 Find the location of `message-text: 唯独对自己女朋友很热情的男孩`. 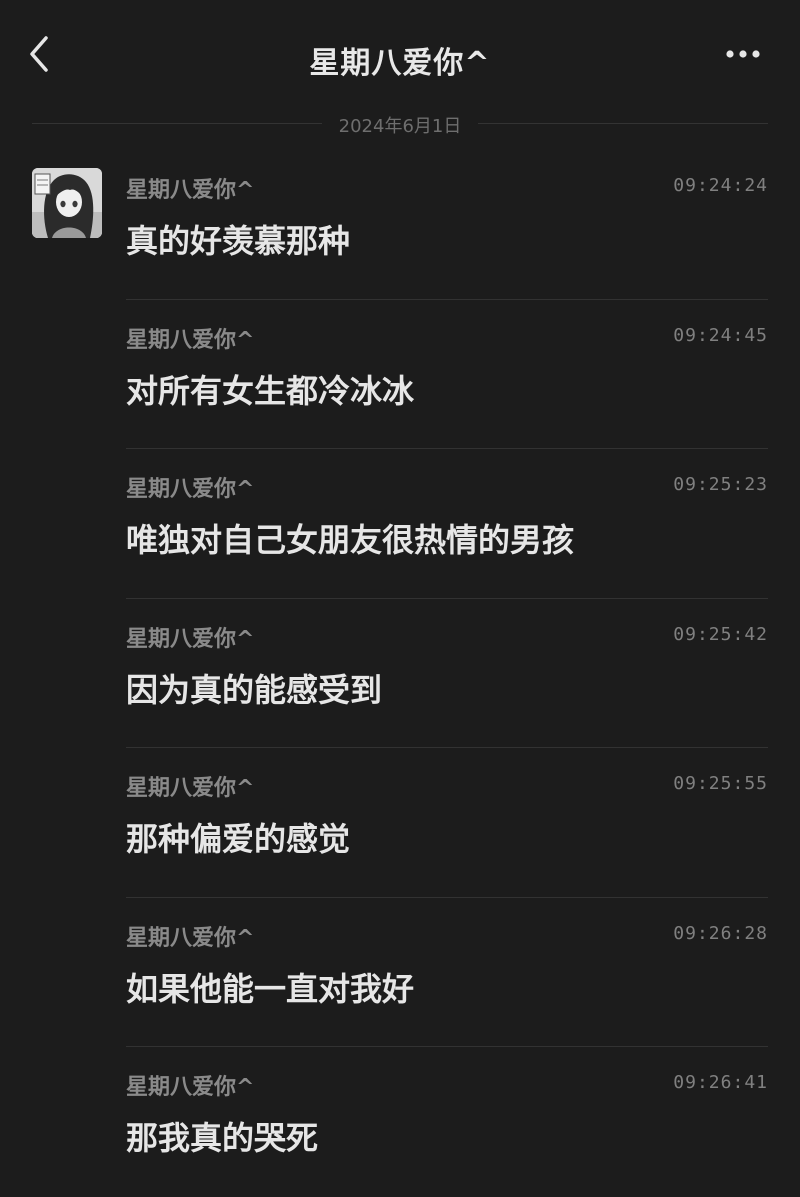

message-text: 唯独对自己女朋友很热情的男孩 is located at coordinates (350, 540).